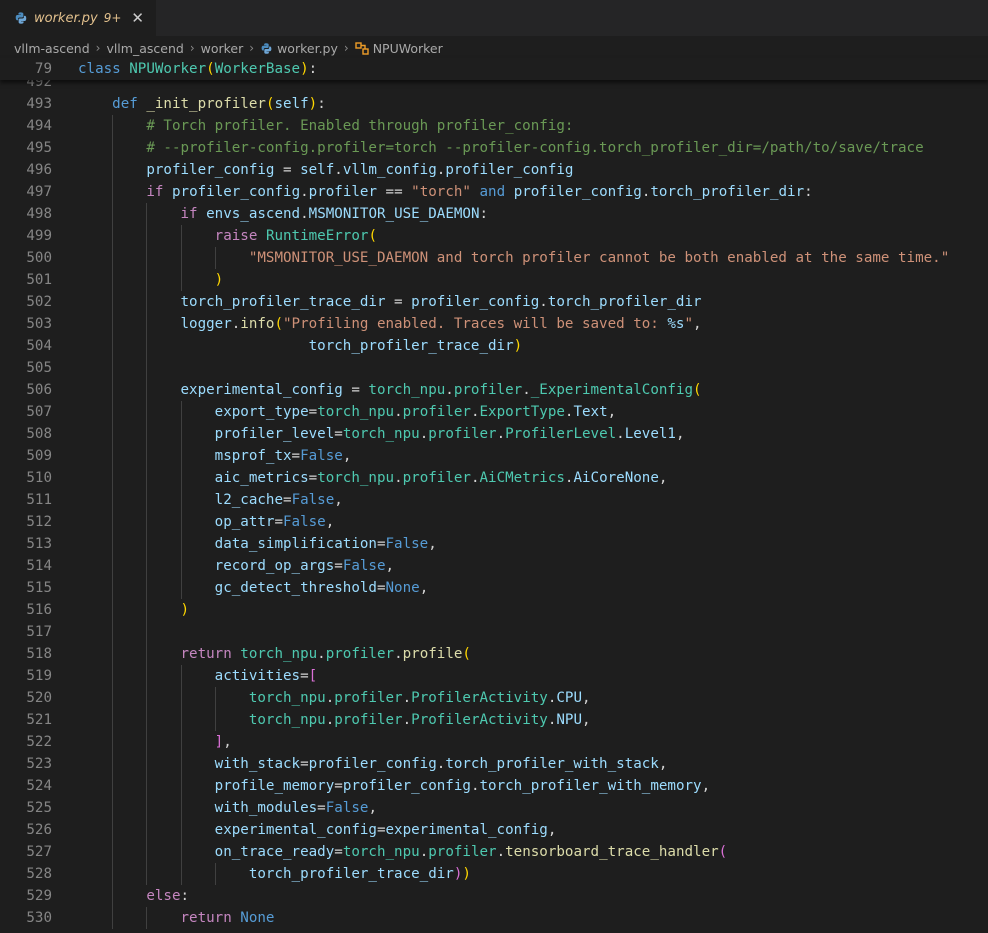 The image size is (988, 933). What do you see at coordinates (406, 786) in the screenshot?
I see `code-token: profiler_config` at bounding box center [406, 786].